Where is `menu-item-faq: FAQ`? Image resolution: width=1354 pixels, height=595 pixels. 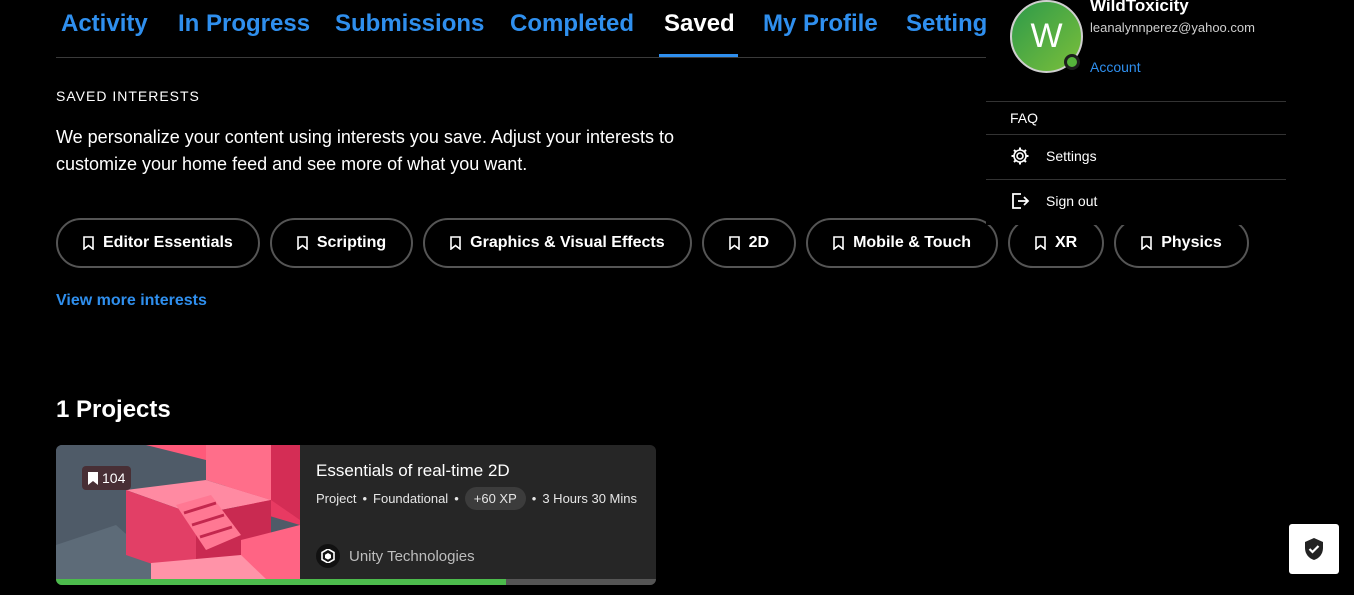 menu-item-faq: FAQ is located at coordinates (1024, 118).